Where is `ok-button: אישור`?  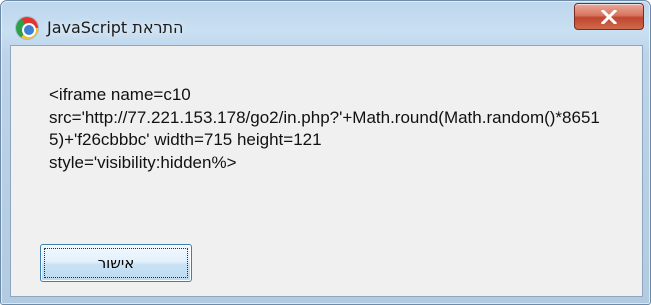 ok-button: אישור is located at coordinates (116, 263).